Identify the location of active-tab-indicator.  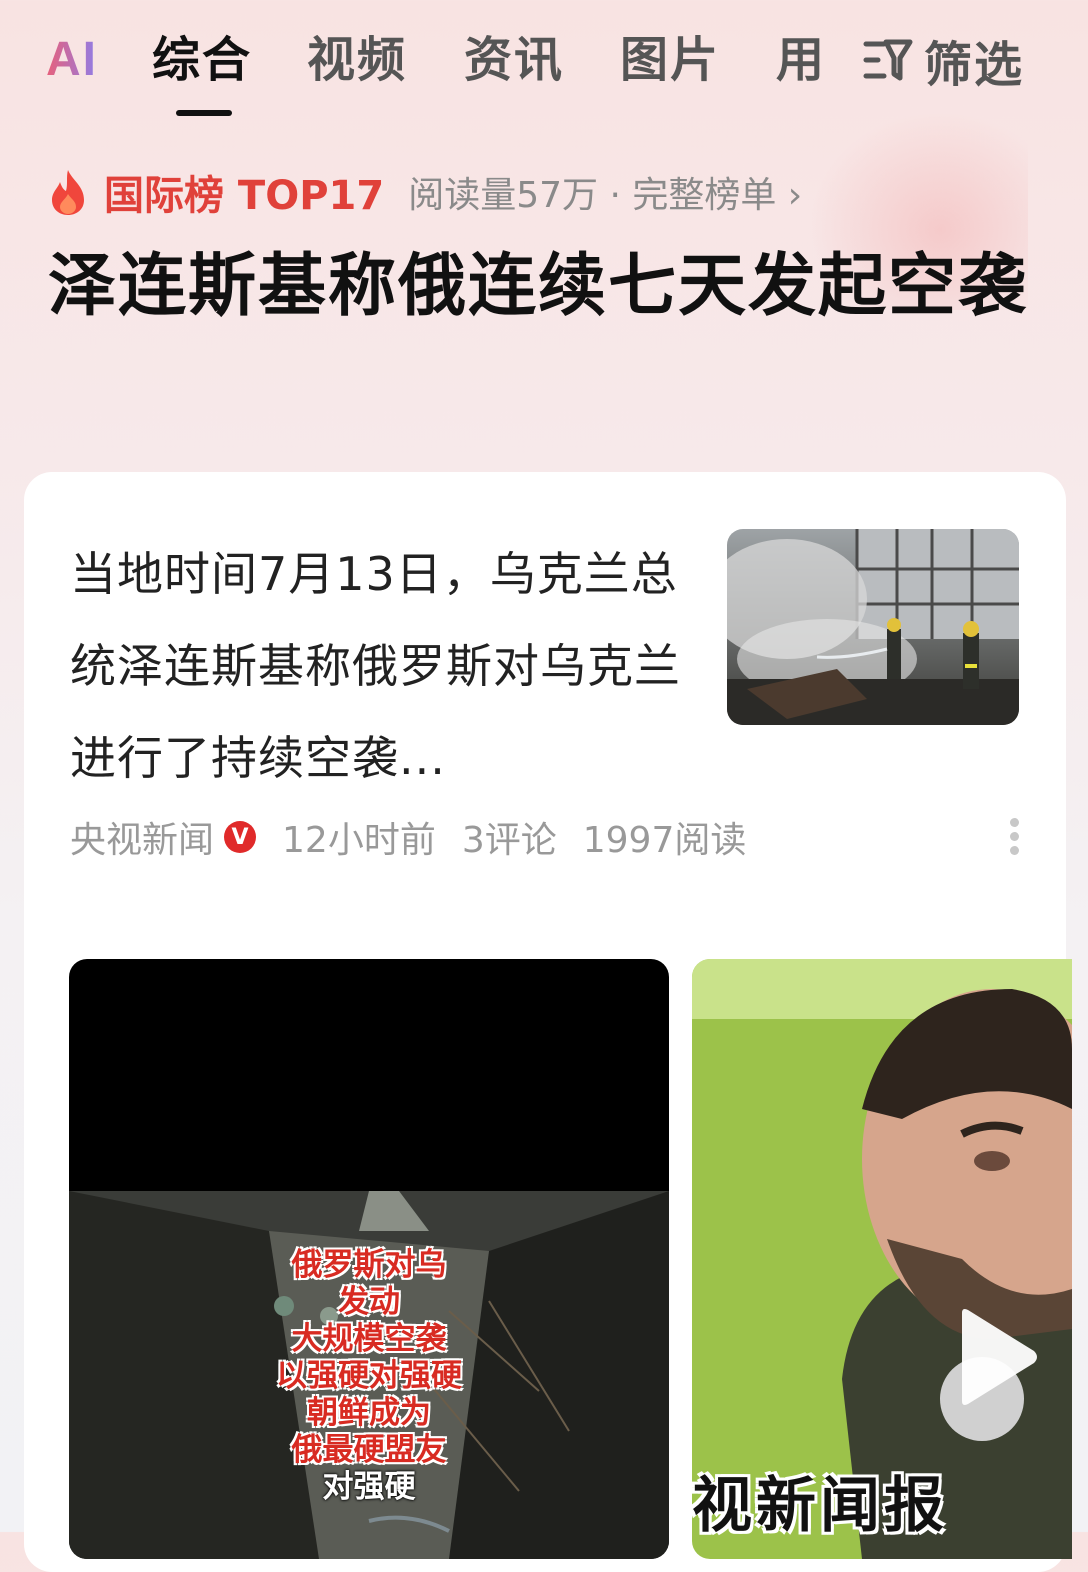
(204, 113).